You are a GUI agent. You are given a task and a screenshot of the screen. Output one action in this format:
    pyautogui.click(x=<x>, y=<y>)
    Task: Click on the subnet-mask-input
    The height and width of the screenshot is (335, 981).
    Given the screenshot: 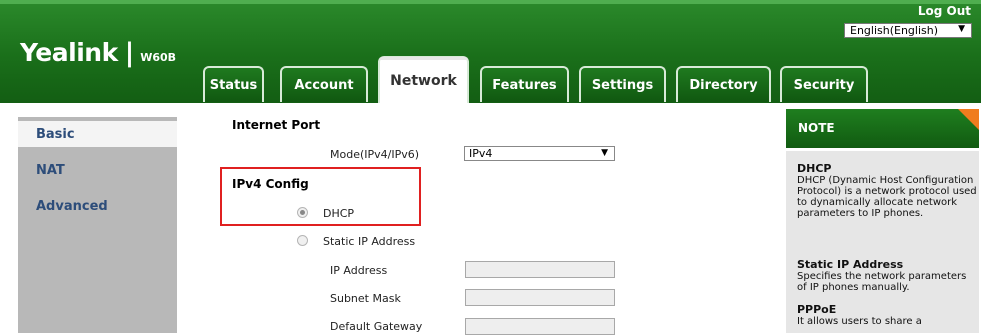 What is the action you would take?
    pyautogui.click(x=540, y=297)
    